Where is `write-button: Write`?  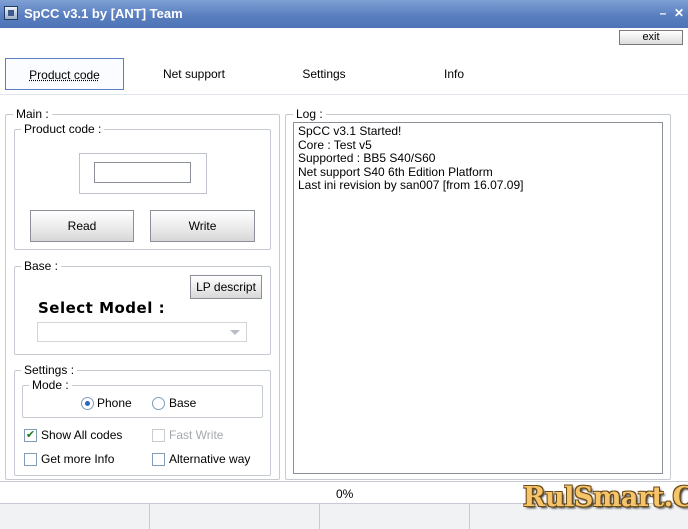 write-button: Write is located at coordinates (202, 226).